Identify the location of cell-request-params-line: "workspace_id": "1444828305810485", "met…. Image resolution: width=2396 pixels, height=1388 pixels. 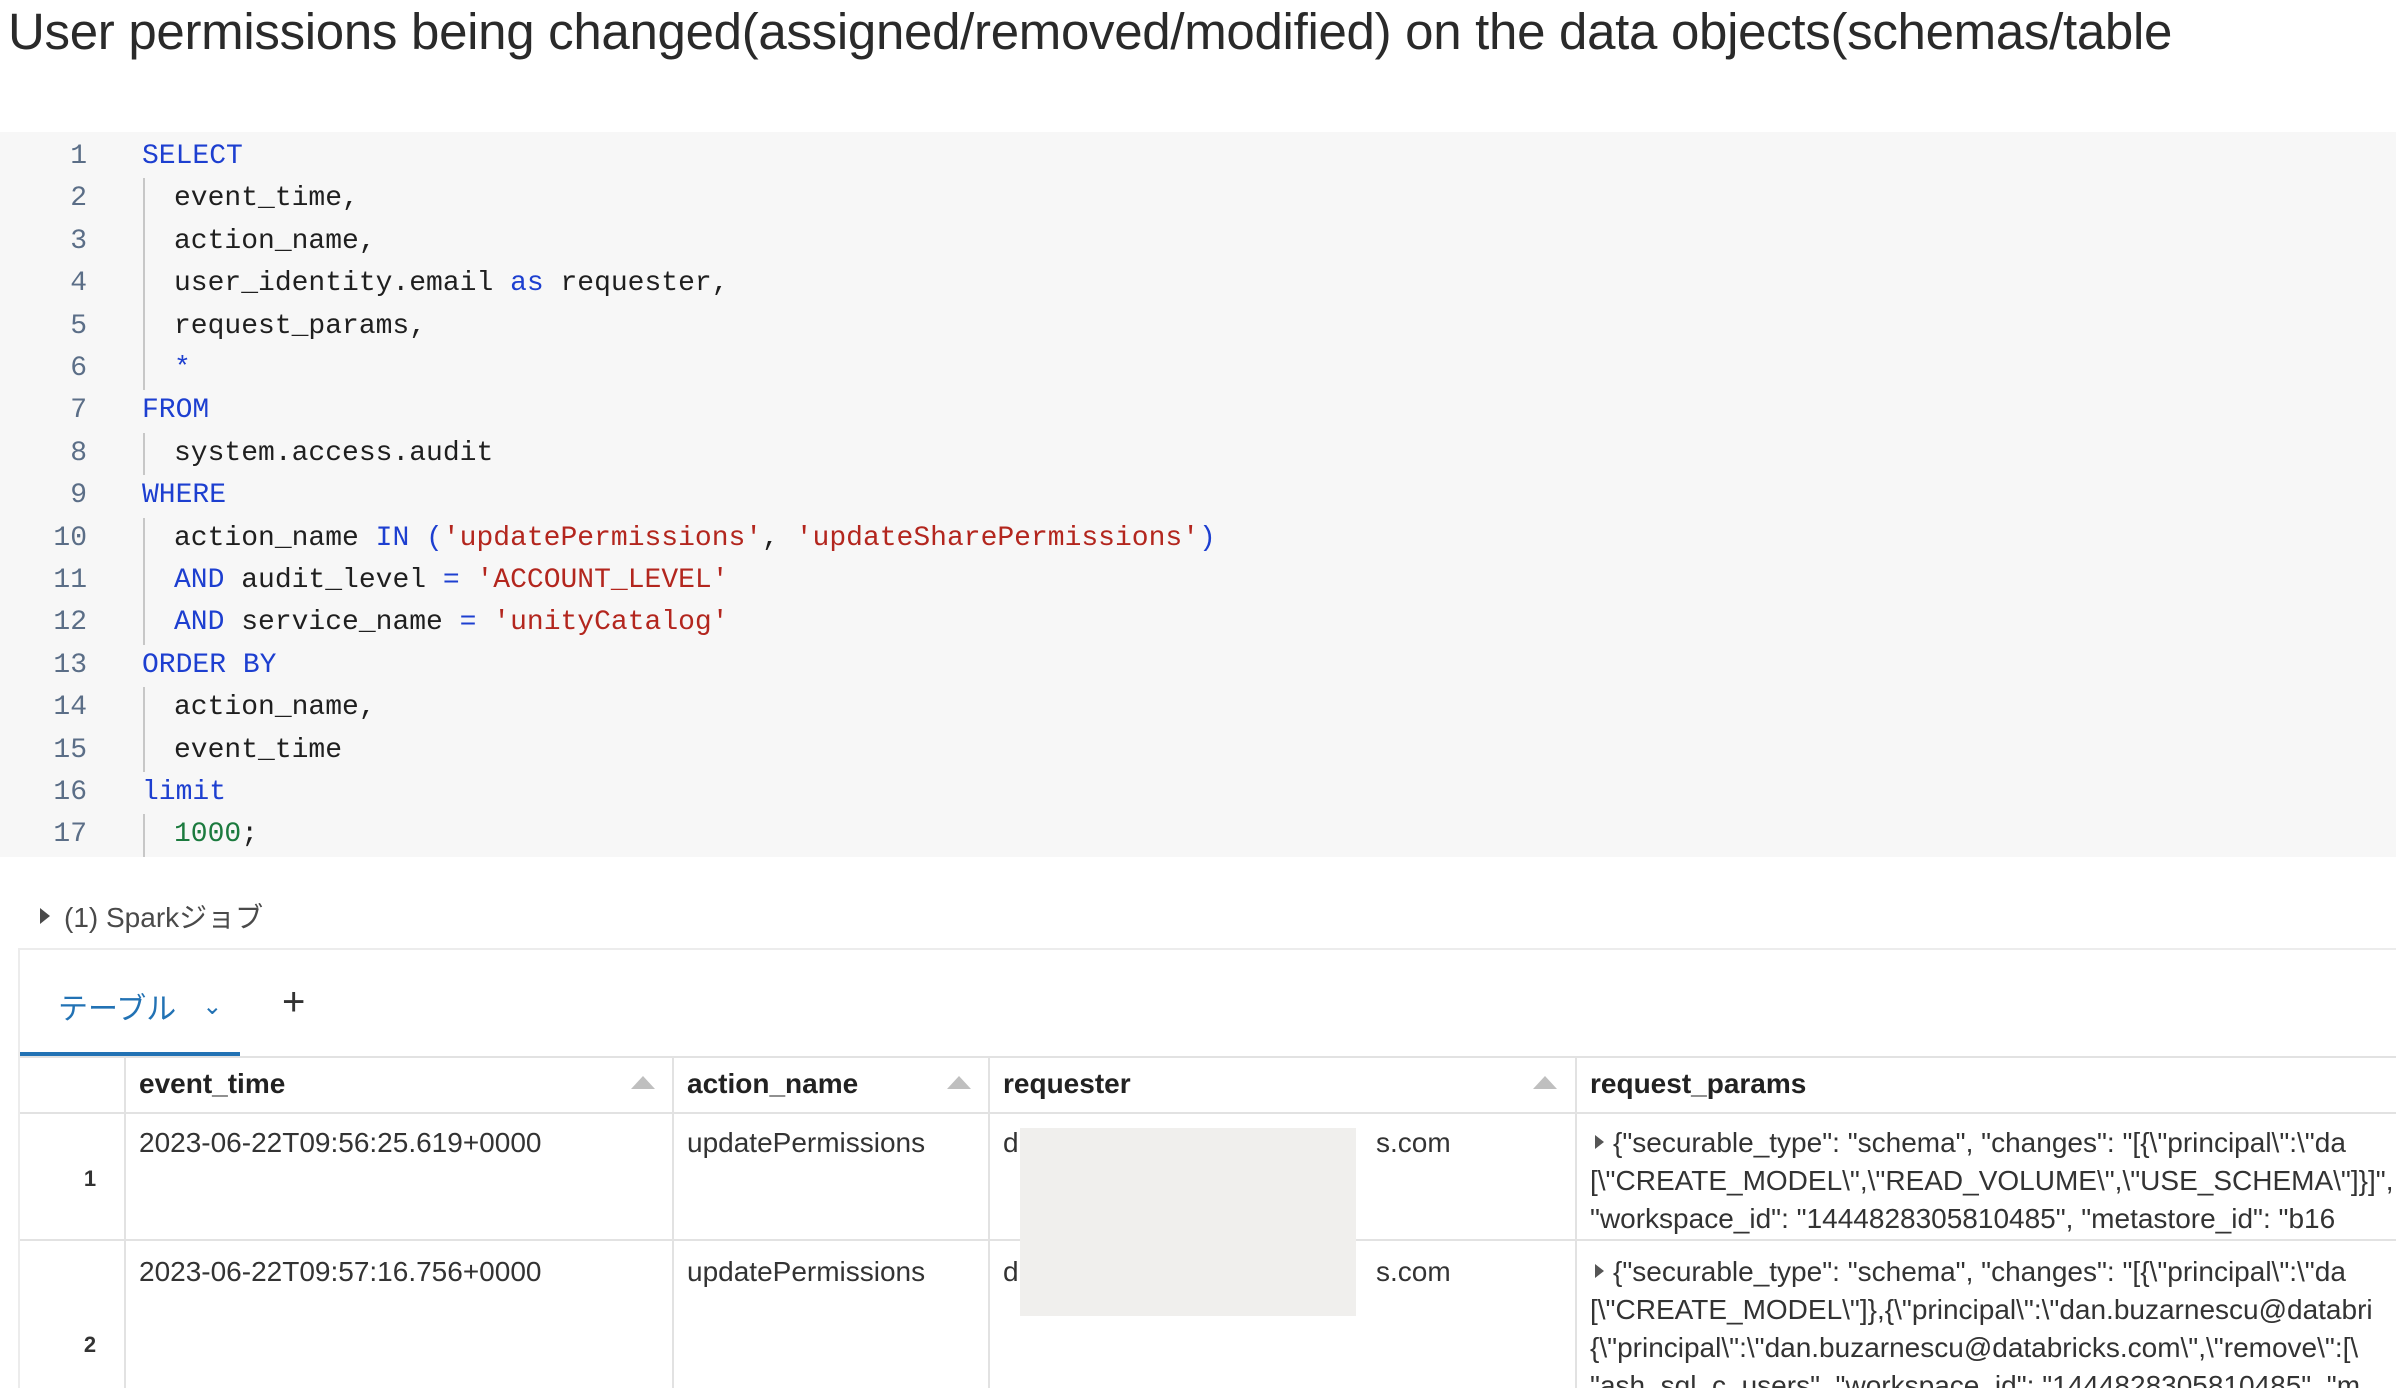
(1962, 1219).